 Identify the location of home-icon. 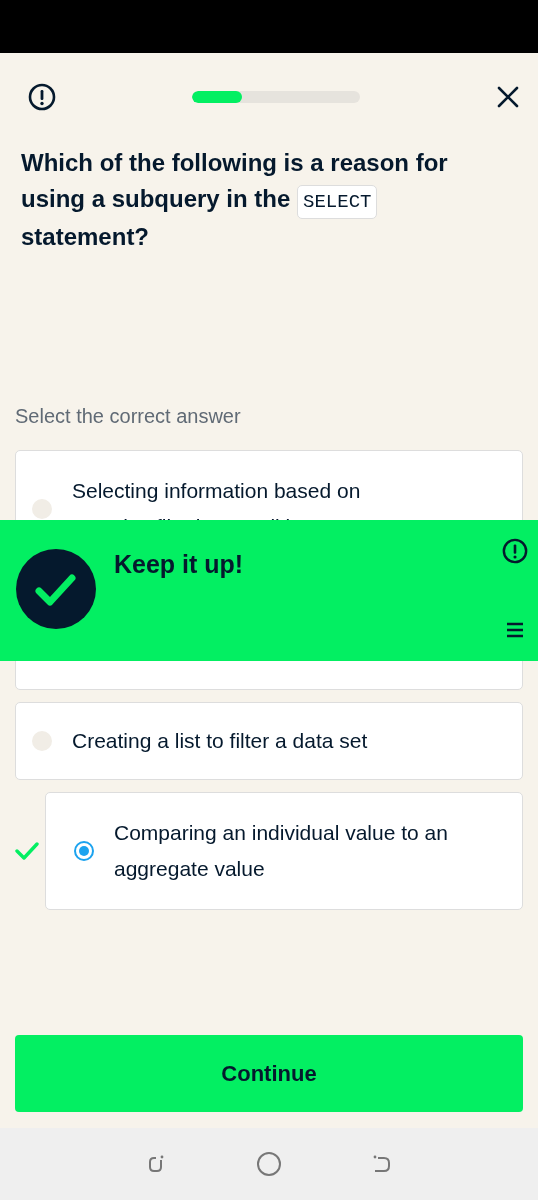
(269, 1164).